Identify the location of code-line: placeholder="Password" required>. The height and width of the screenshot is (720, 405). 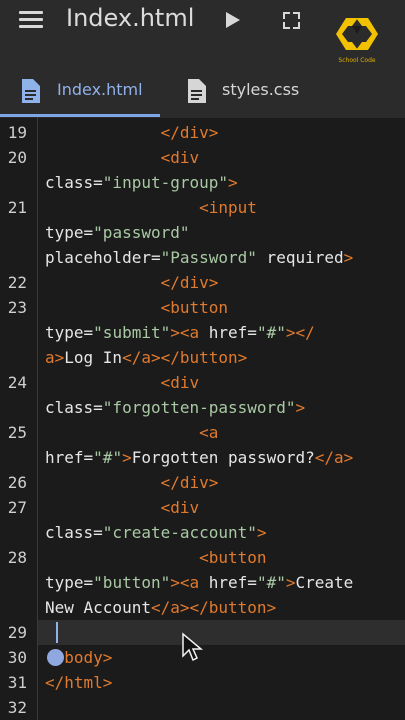
(202, 257).